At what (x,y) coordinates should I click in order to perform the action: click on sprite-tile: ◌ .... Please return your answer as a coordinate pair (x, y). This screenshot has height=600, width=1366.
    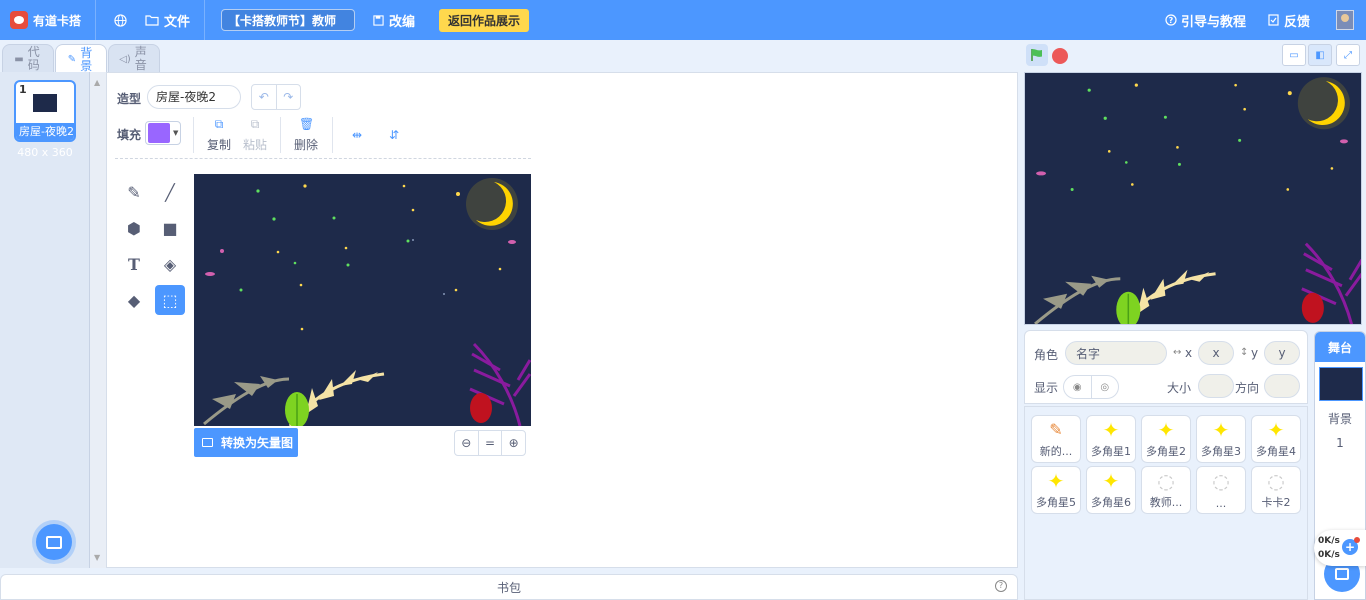
    Looking at the image, I should click on (1221, 490).